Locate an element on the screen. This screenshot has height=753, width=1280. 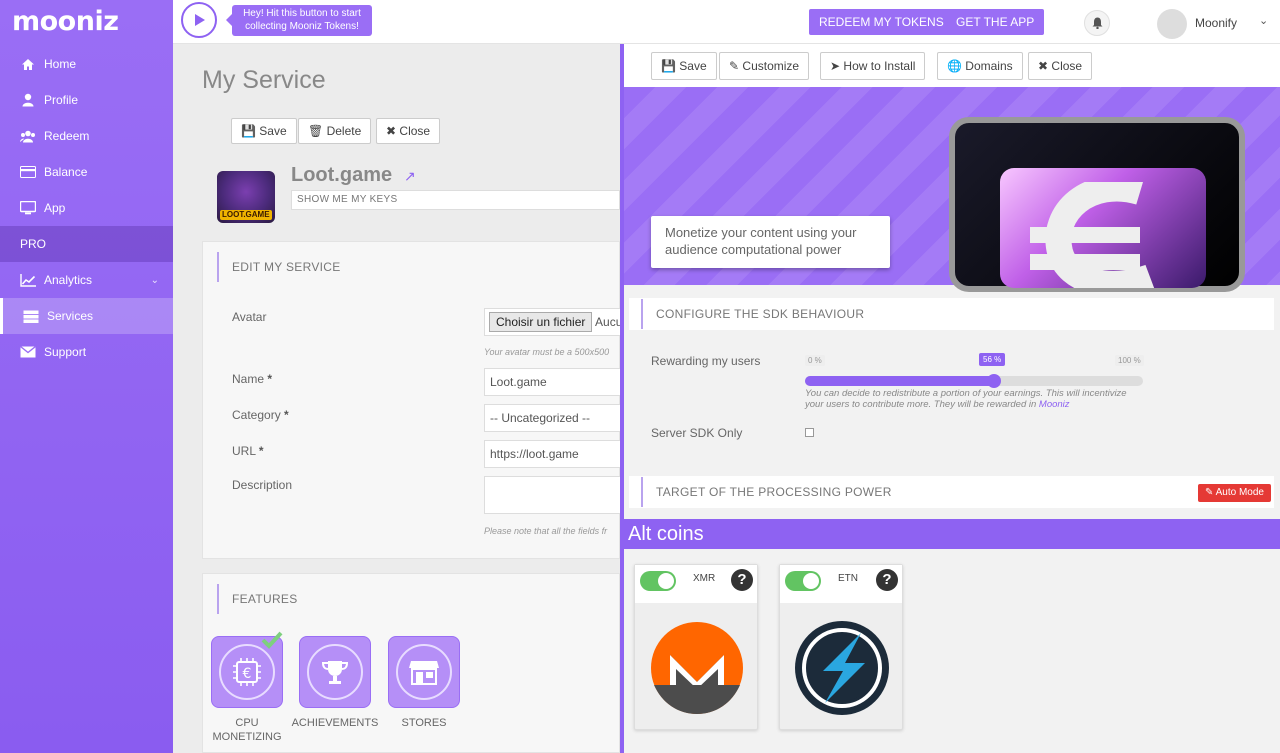
domains-button: 🌐 Domains is located at coordinates (980, 66).